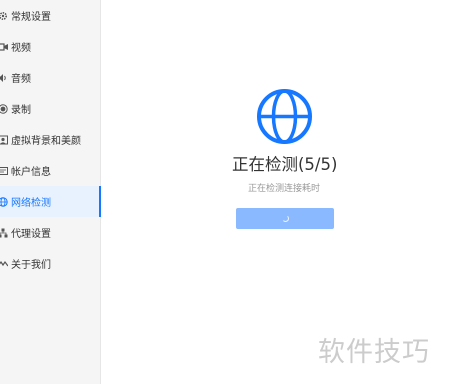 This screenshot has width=450, height=384. What do you see at coordinates (4, 108) in the screenshot?
I see `record-icon` at bounding box center [4, 108].